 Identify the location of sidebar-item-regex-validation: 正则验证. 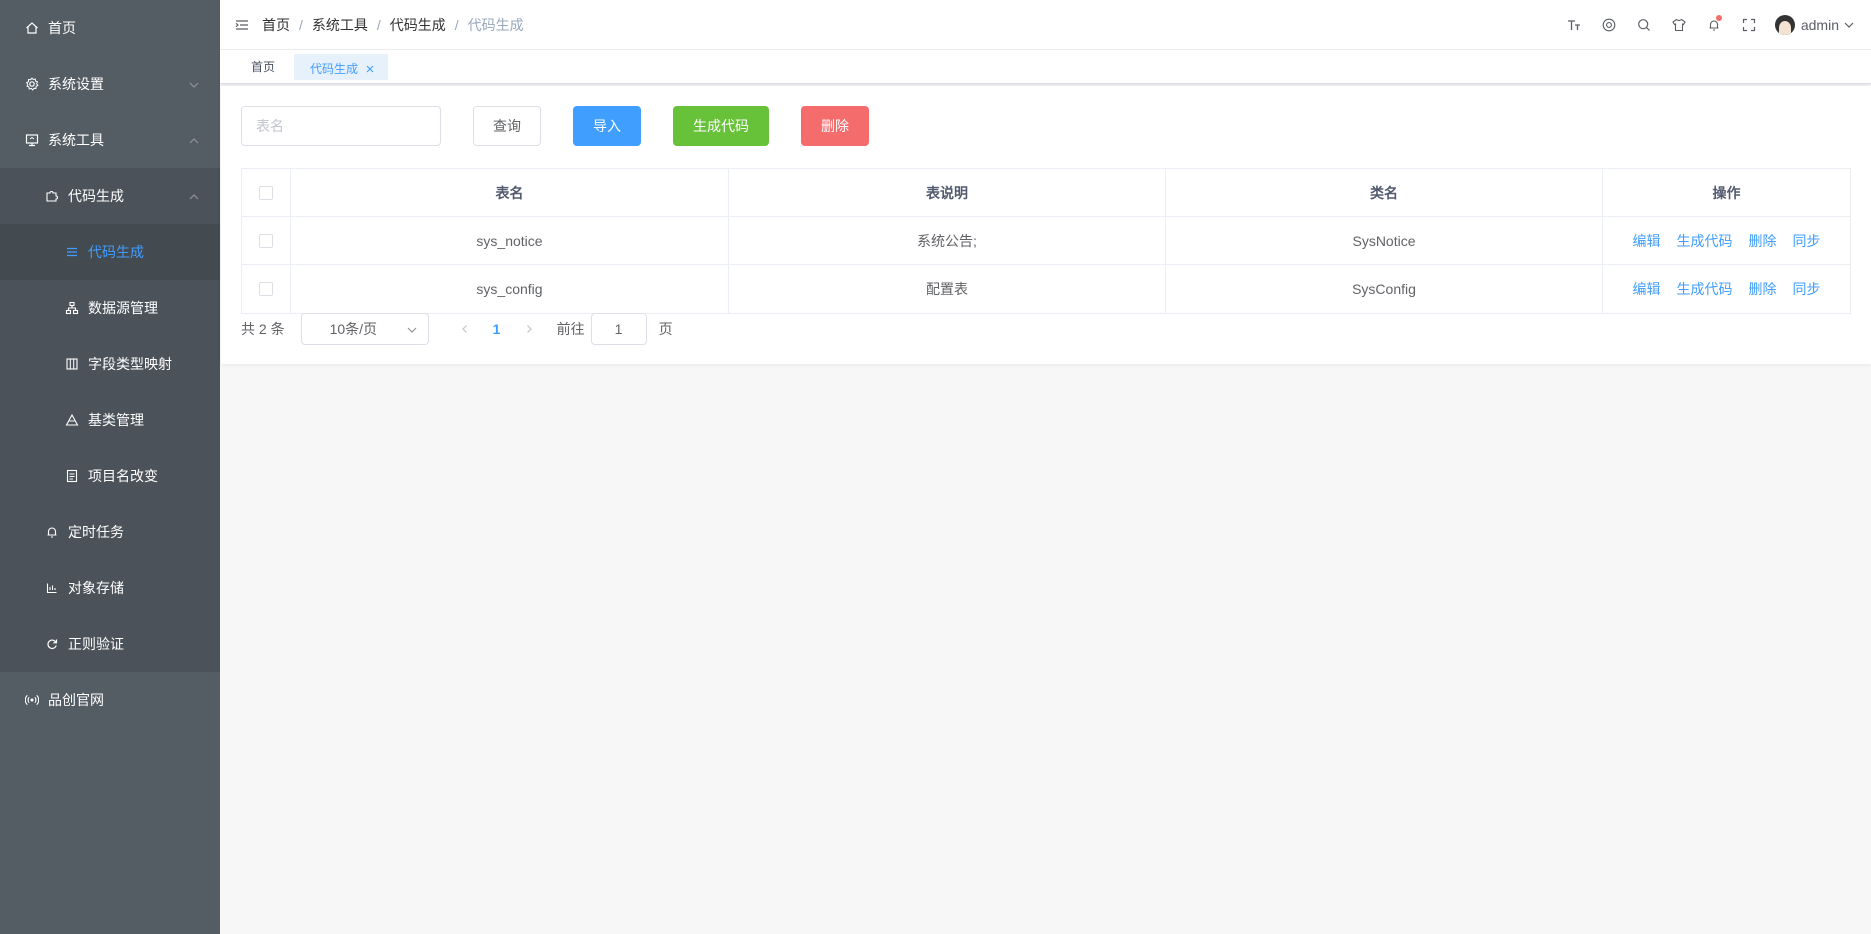
(110, 644).